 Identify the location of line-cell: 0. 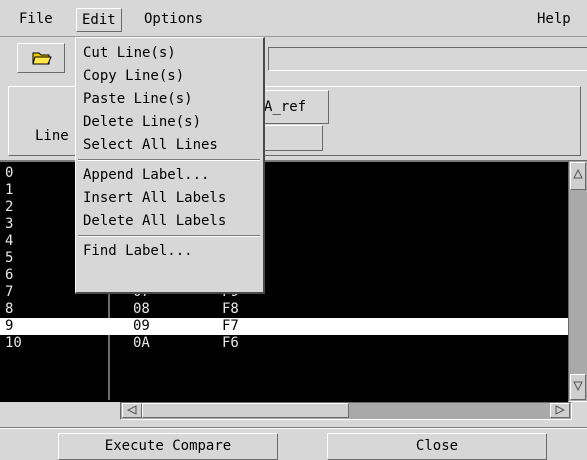
(9, 173).